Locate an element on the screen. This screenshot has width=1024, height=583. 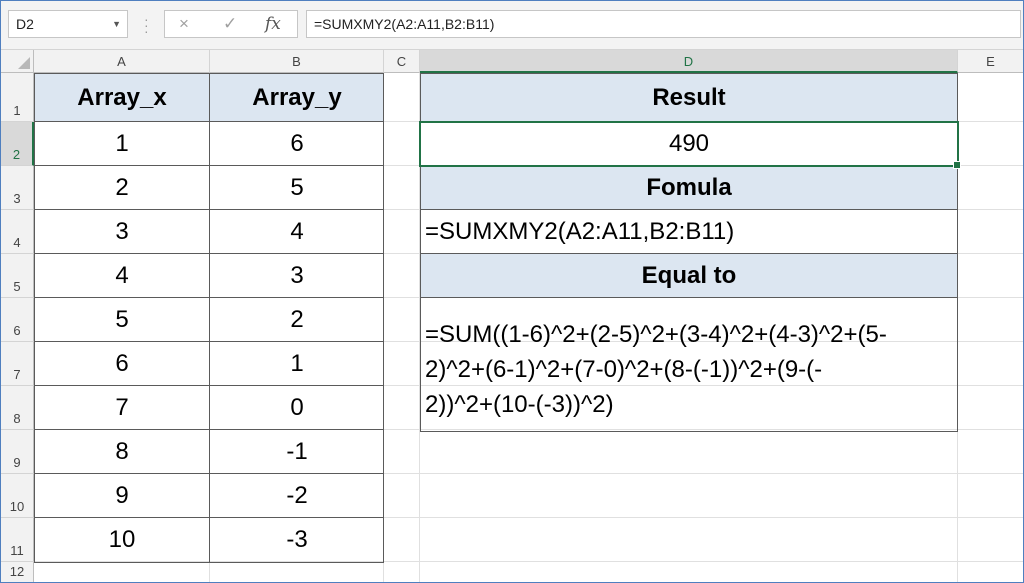
row-header-9: 9 is located at coordinates (17, 452).